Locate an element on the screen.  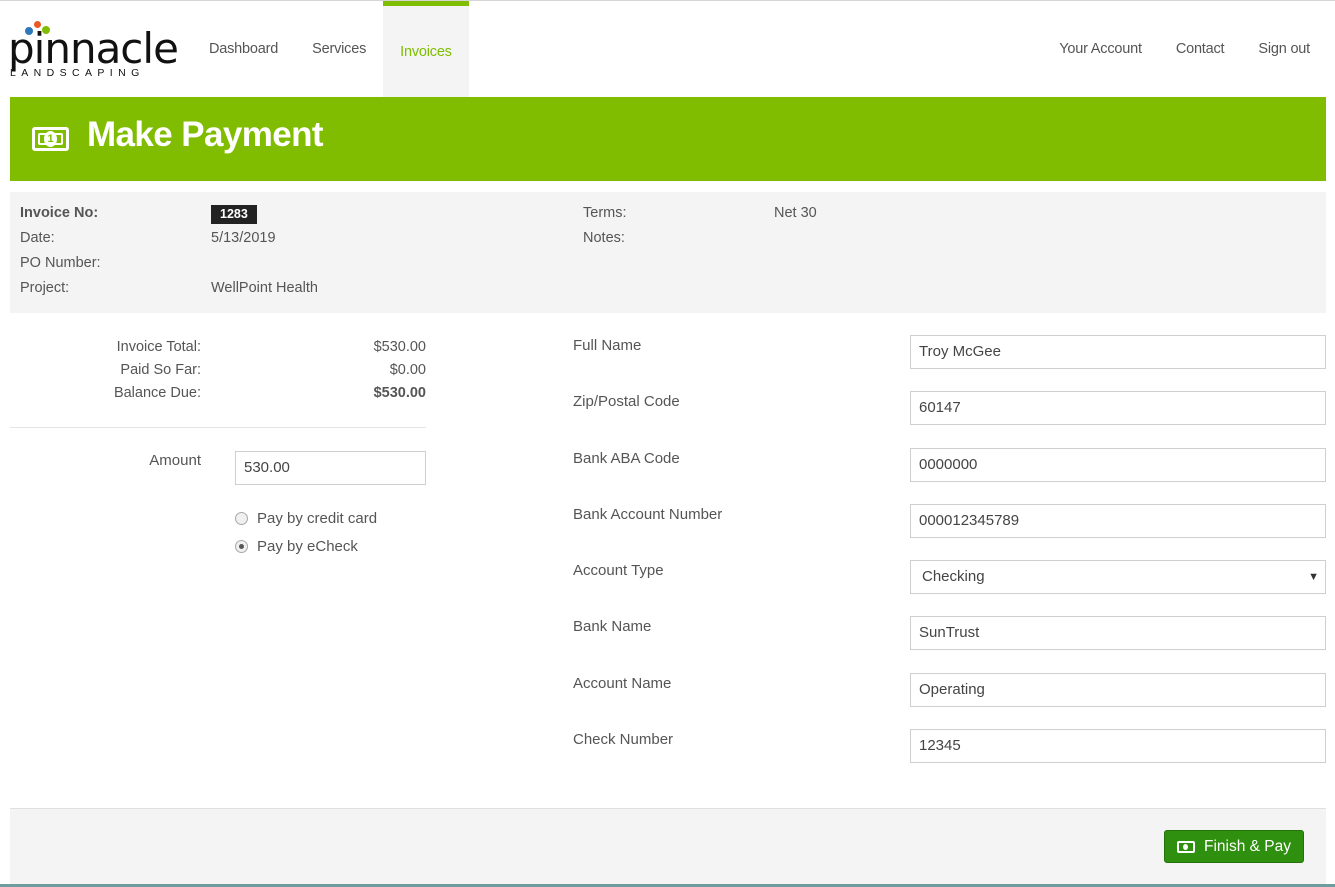
logo-wordmark: pinnacle is located at coordinates (93, 48).